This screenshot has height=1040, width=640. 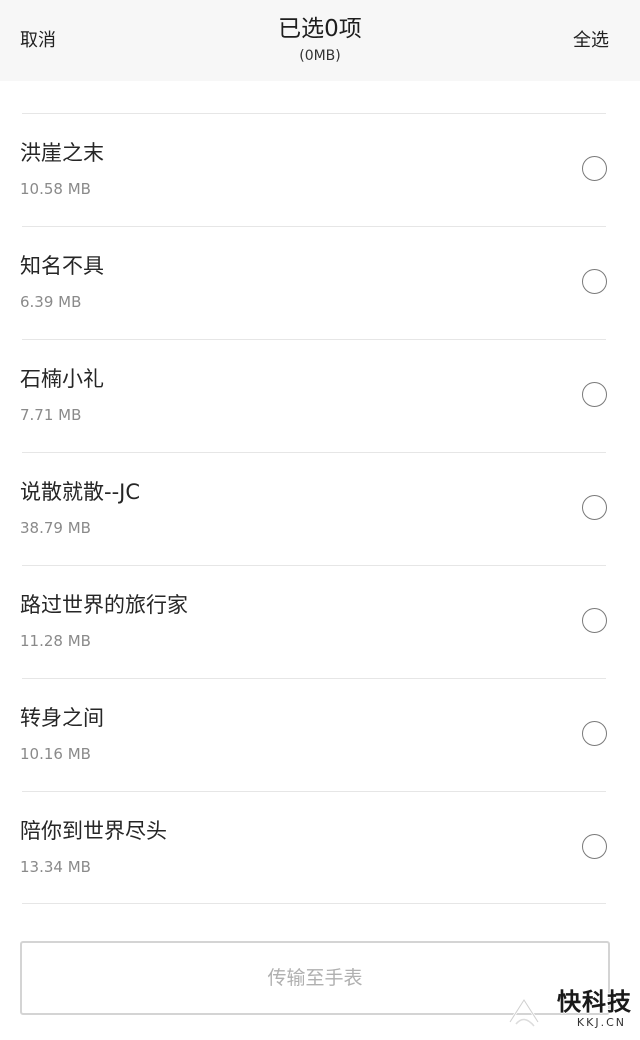 I want to click on list-item: 转身之间 10.16 MB, so click(x=320, y=734).